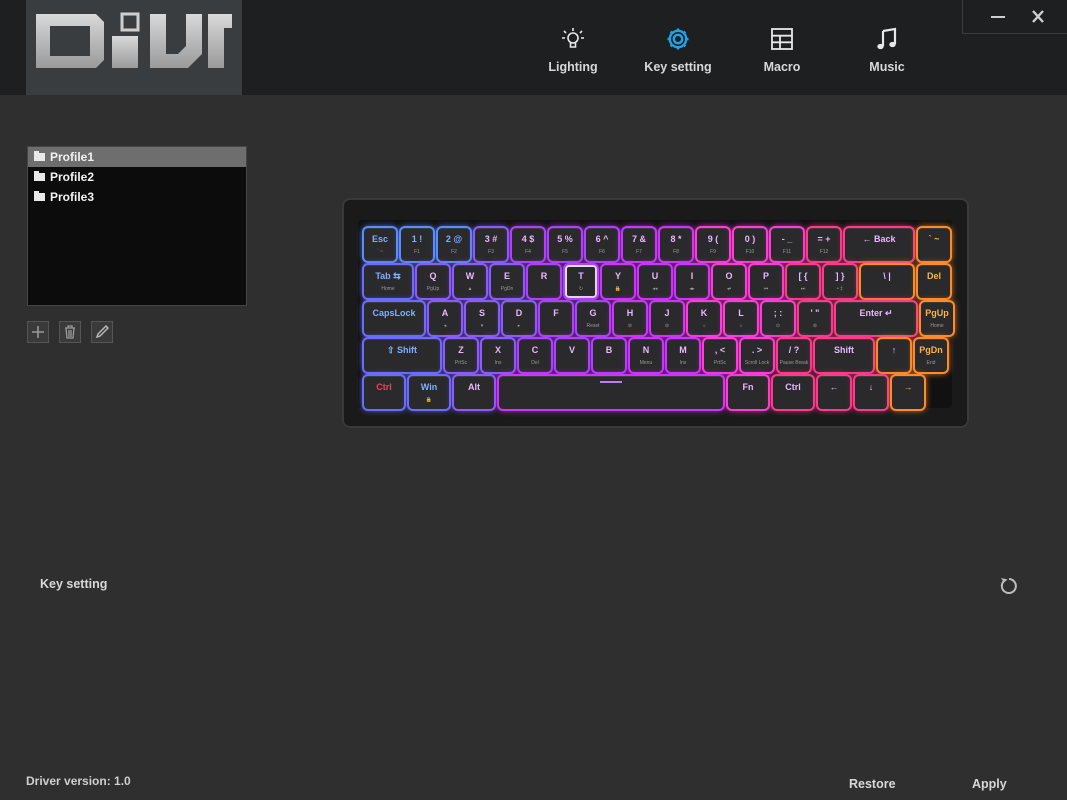  I want to click on keyboard-key: I ◂▸, so click(692, 281).